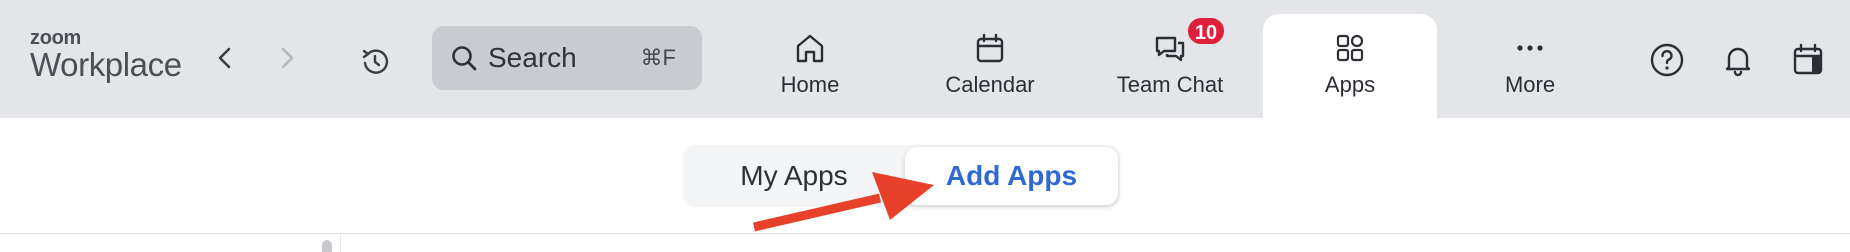 Image resolution: width=1850 pixels, height=252 pixels. I want to click on search-box: Search ⌘F, so click(567, 58).